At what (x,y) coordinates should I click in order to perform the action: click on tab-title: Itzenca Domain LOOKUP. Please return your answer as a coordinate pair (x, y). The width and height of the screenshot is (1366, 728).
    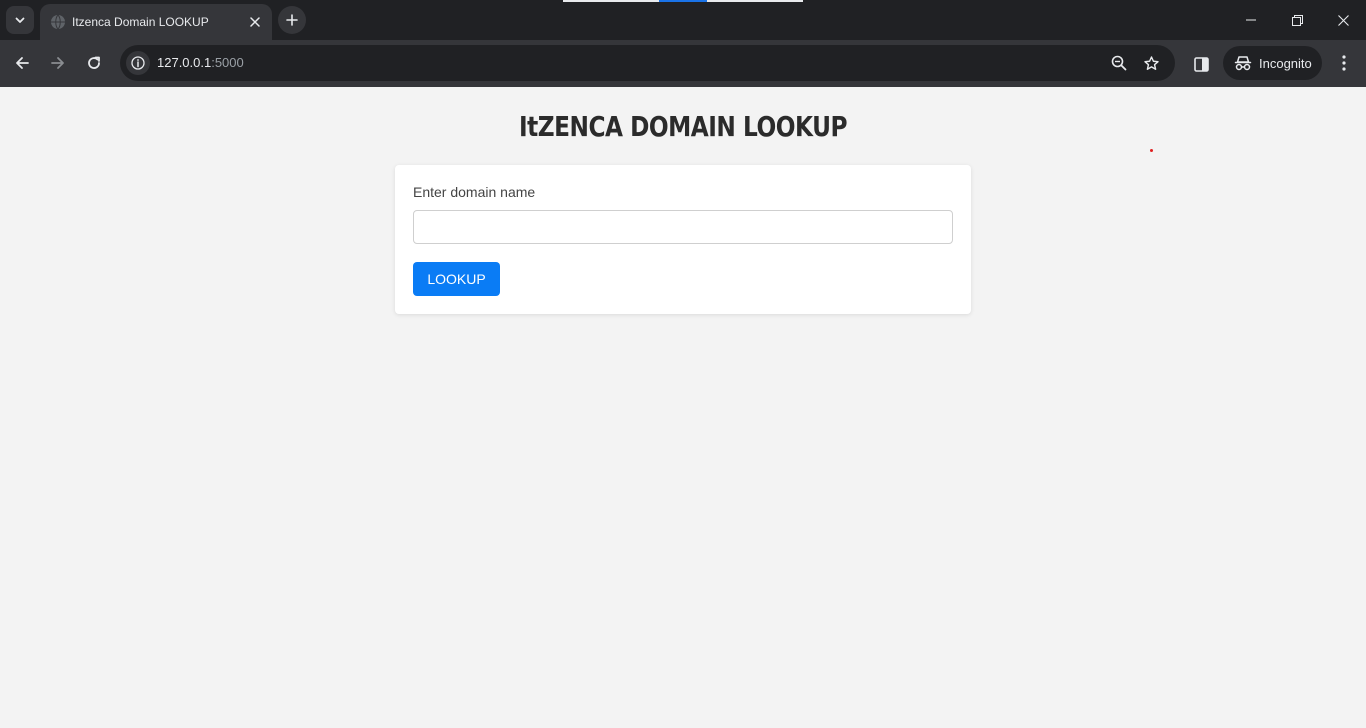
    Looking at the image, I should click on (140, 22).